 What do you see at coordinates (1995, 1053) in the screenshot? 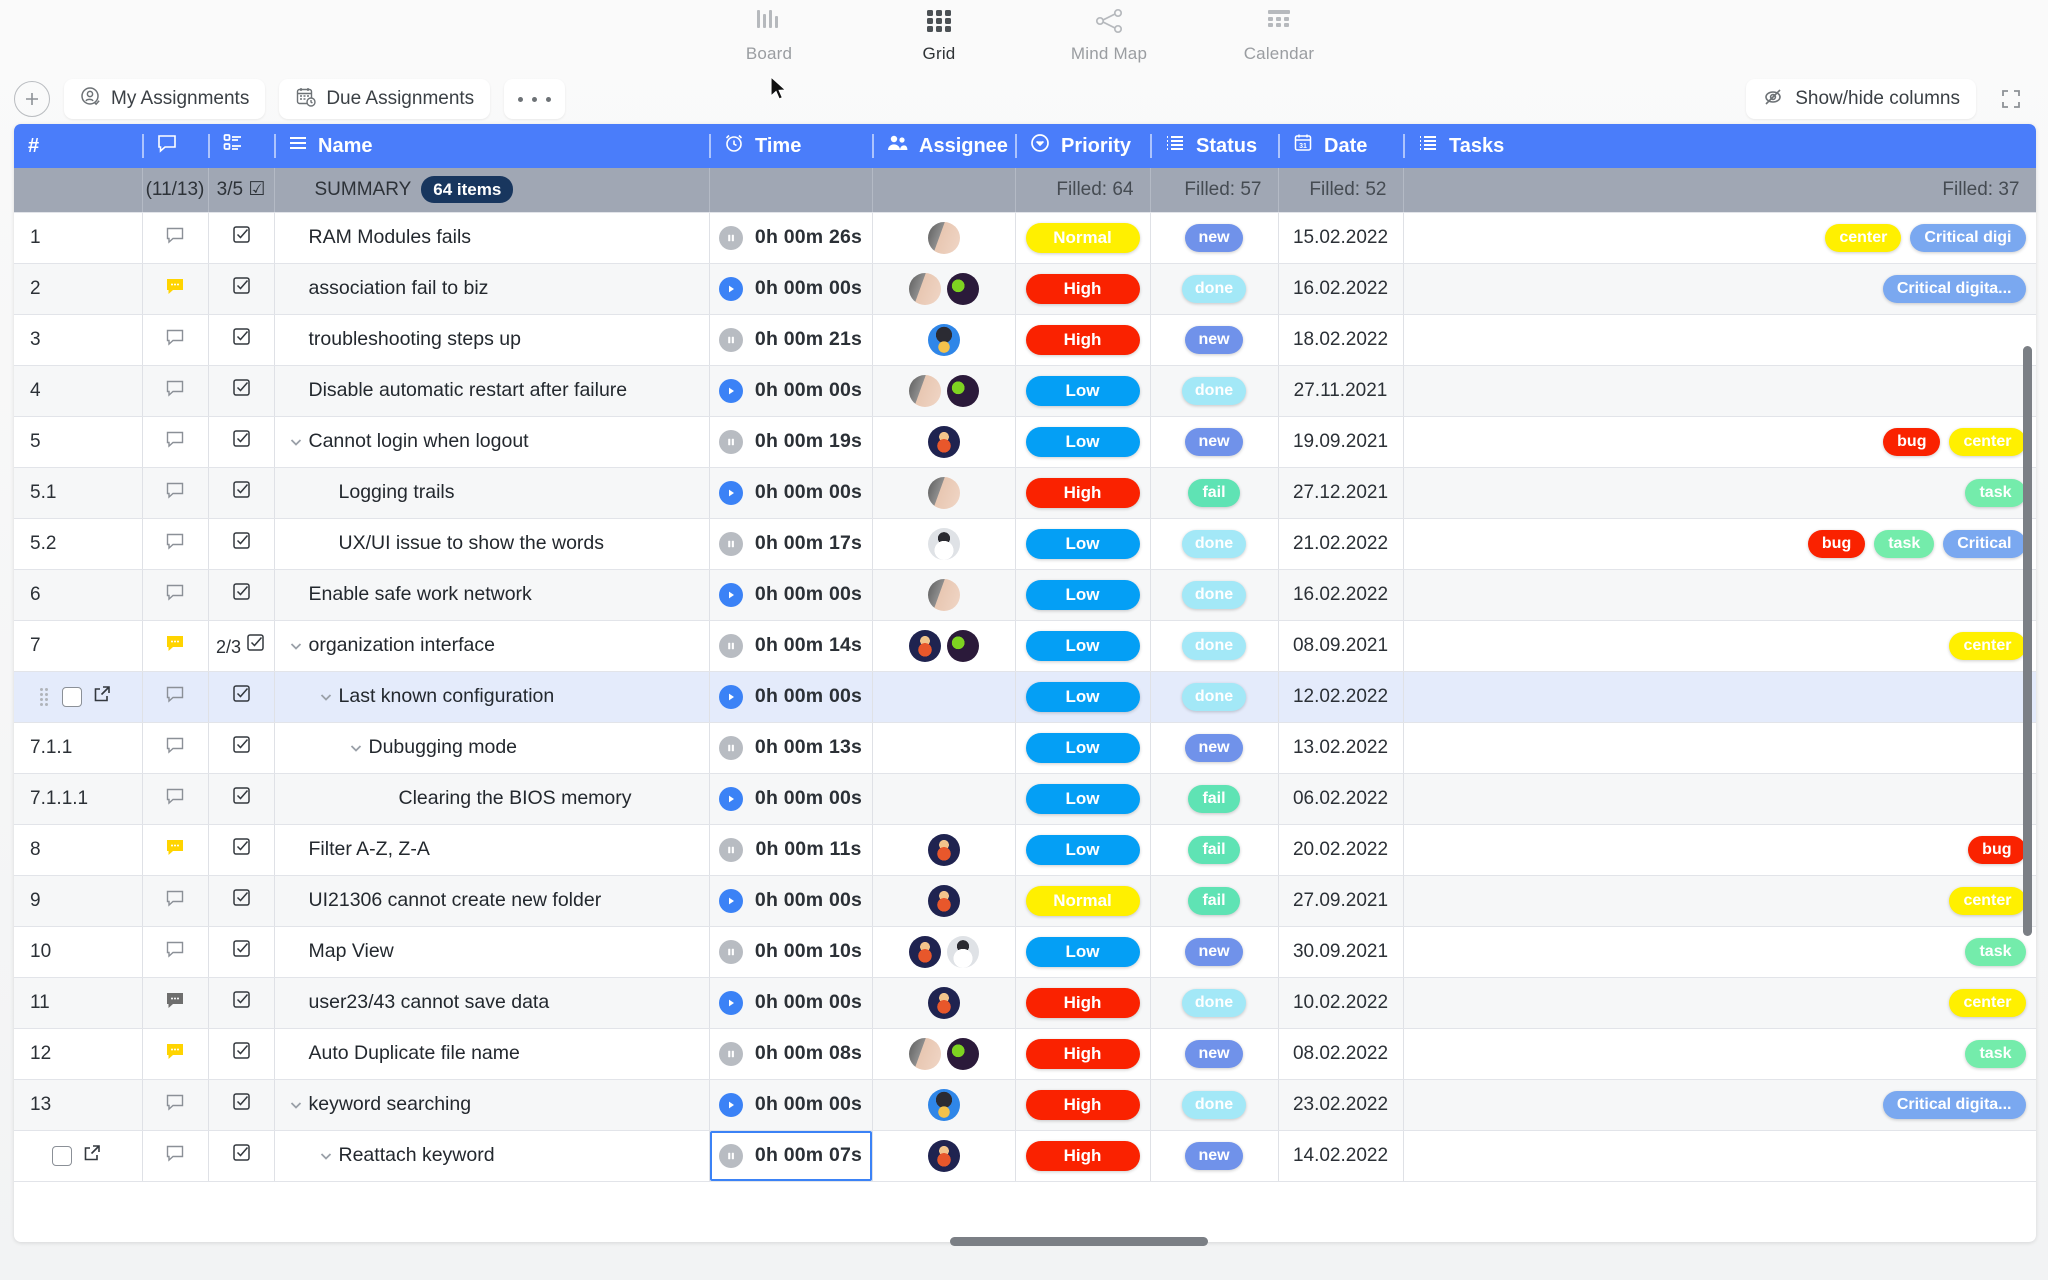
I see `task-tag: task` at bounding box center [1995, 1053].